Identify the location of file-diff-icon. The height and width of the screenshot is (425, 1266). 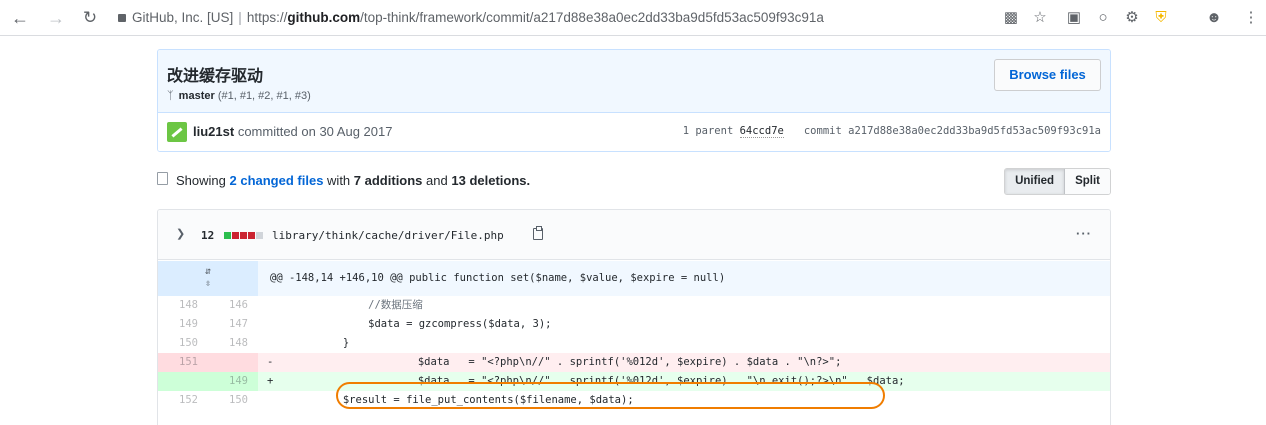
(162, 178).